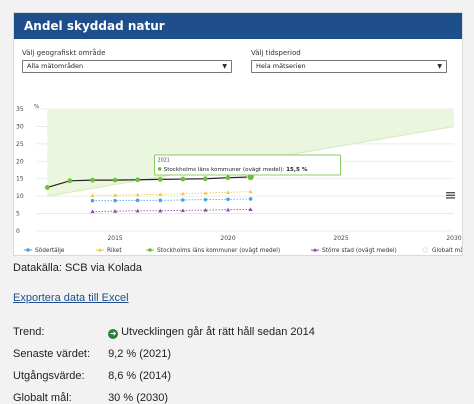 The image size is (474, 404). What do you see at coordinates (138, 398) in the screenshot?
I see `info-value: 30 % (2030)` at bounding box center [138, 398].